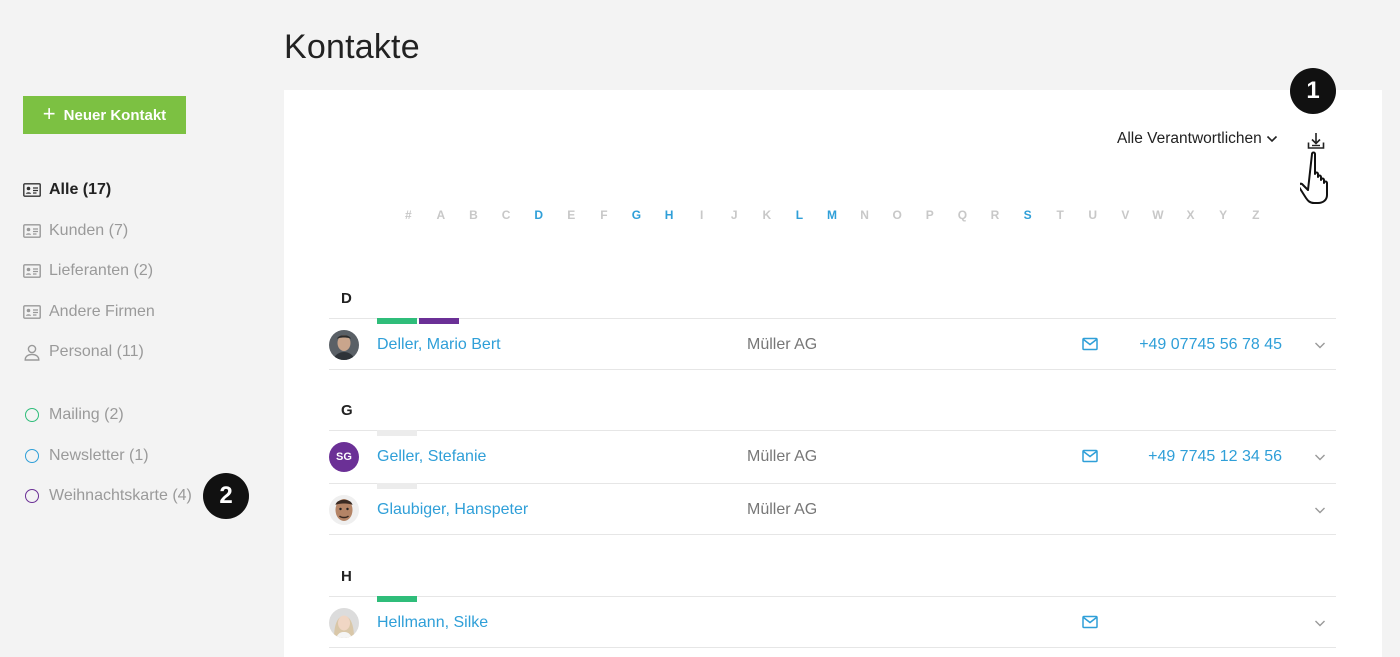  What do you see at coordinates (669, 215) in the screenshot?
I see `alphabet-letter: H` at bounding box center [669, 215].